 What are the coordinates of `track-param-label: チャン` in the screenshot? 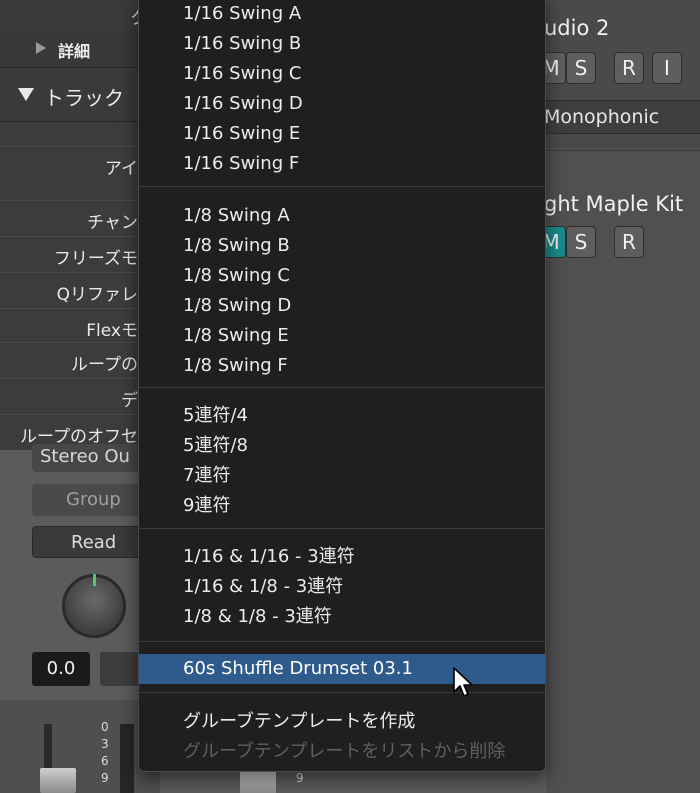 It's located at (112, 223).